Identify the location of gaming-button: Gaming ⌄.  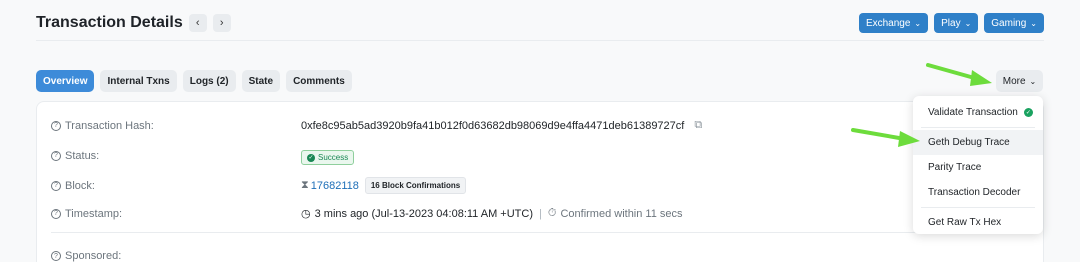
(1014, 23).